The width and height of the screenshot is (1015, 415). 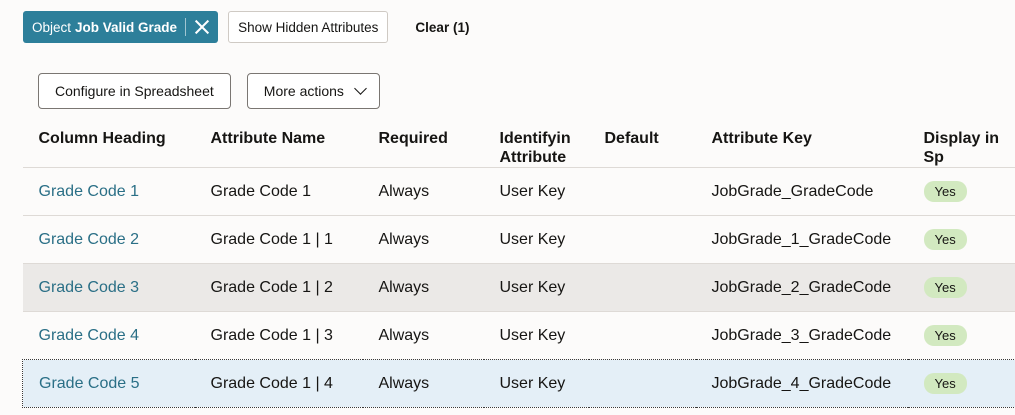 I want to click on column-heading-link: Grade Code 2, so click(x=89, y=239).